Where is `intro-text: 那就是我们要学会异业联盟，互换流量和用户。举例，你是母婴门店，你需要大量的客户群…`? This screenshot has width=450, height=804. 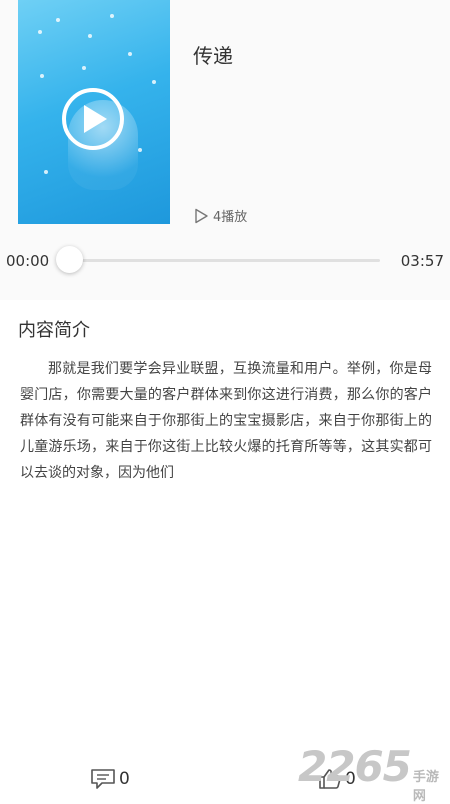
intro-text: 那就是我们要学会异业联盟，互换流量和用户。举例，你是母婴门店，你需要大量的客户群… is located at coordinates (226, 421).